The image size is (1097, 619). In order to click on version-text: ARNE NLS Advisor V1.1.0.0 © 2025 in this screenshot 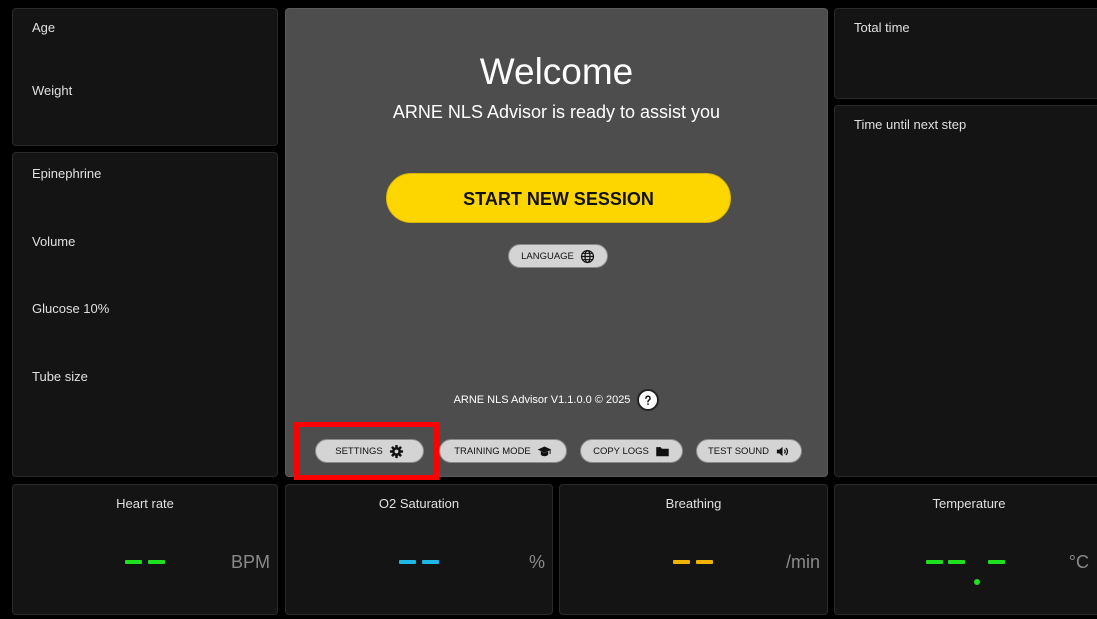, I will do `click(542, 400)`.